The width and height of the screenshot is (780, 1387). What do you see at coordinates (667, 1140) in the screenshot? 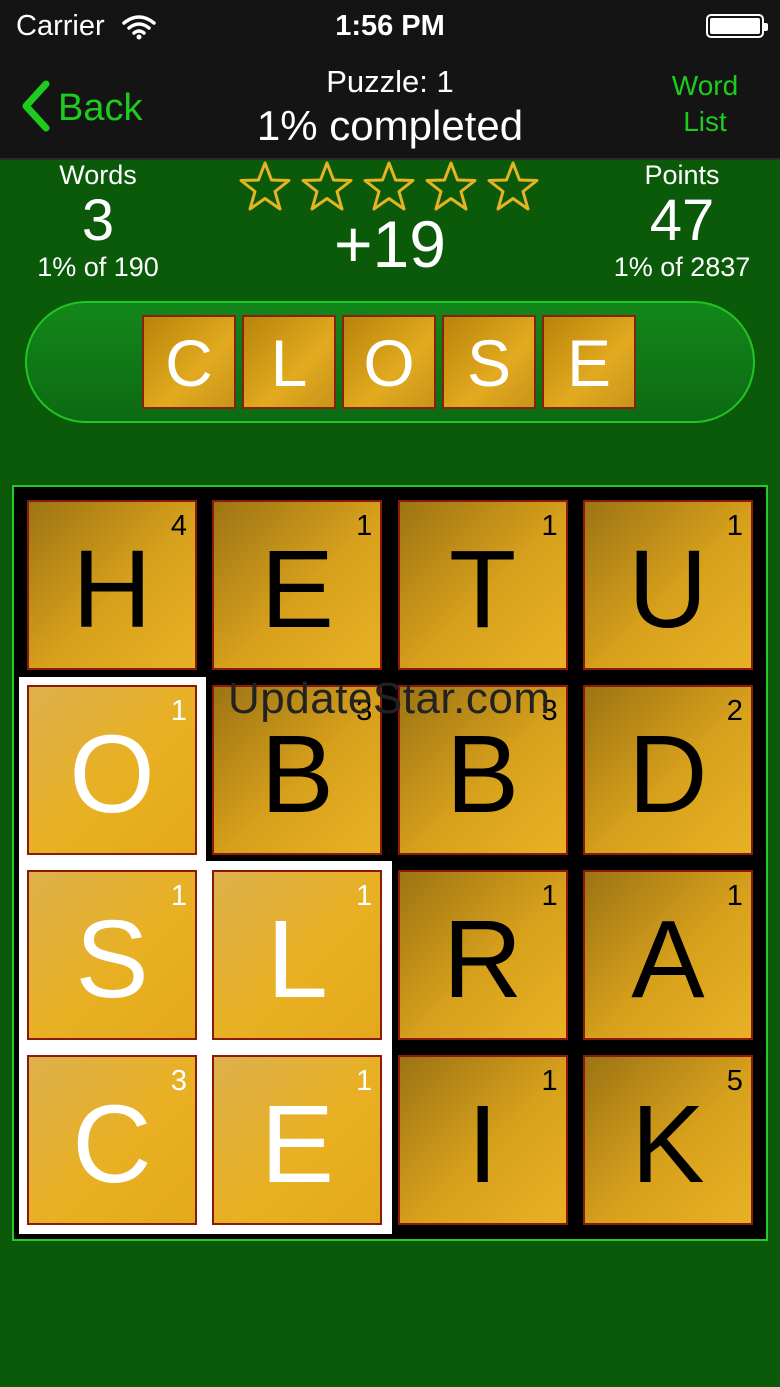
I see `letter-tile: K5` at bounding box center [667, 1140].